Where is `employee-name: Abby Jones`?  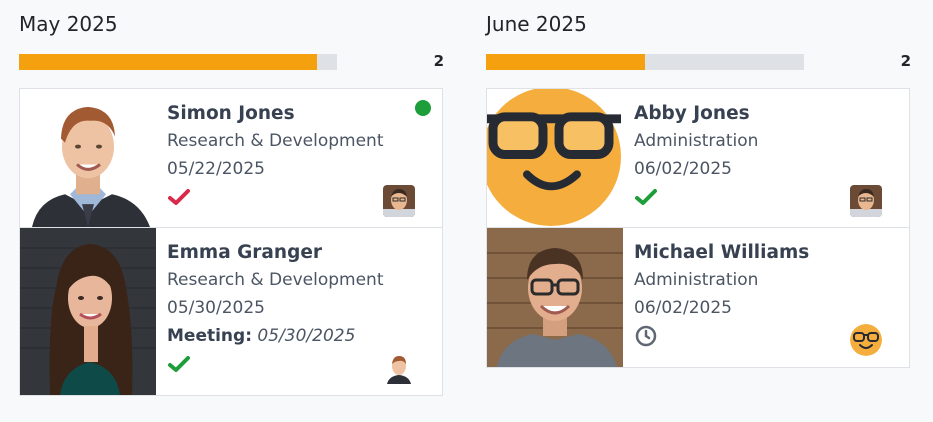
employee-name: Abby Jones is located at coordinates (692, 113).